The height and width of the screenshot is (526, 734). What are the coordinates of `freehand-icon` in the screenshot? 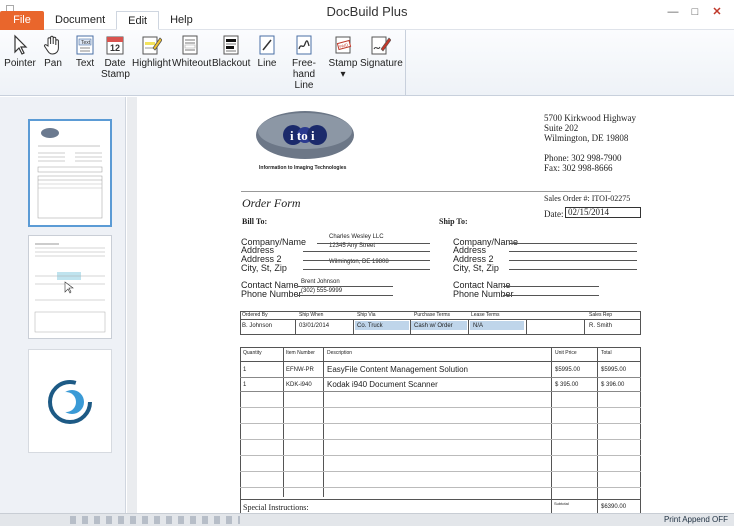 It's located at (304, 45).